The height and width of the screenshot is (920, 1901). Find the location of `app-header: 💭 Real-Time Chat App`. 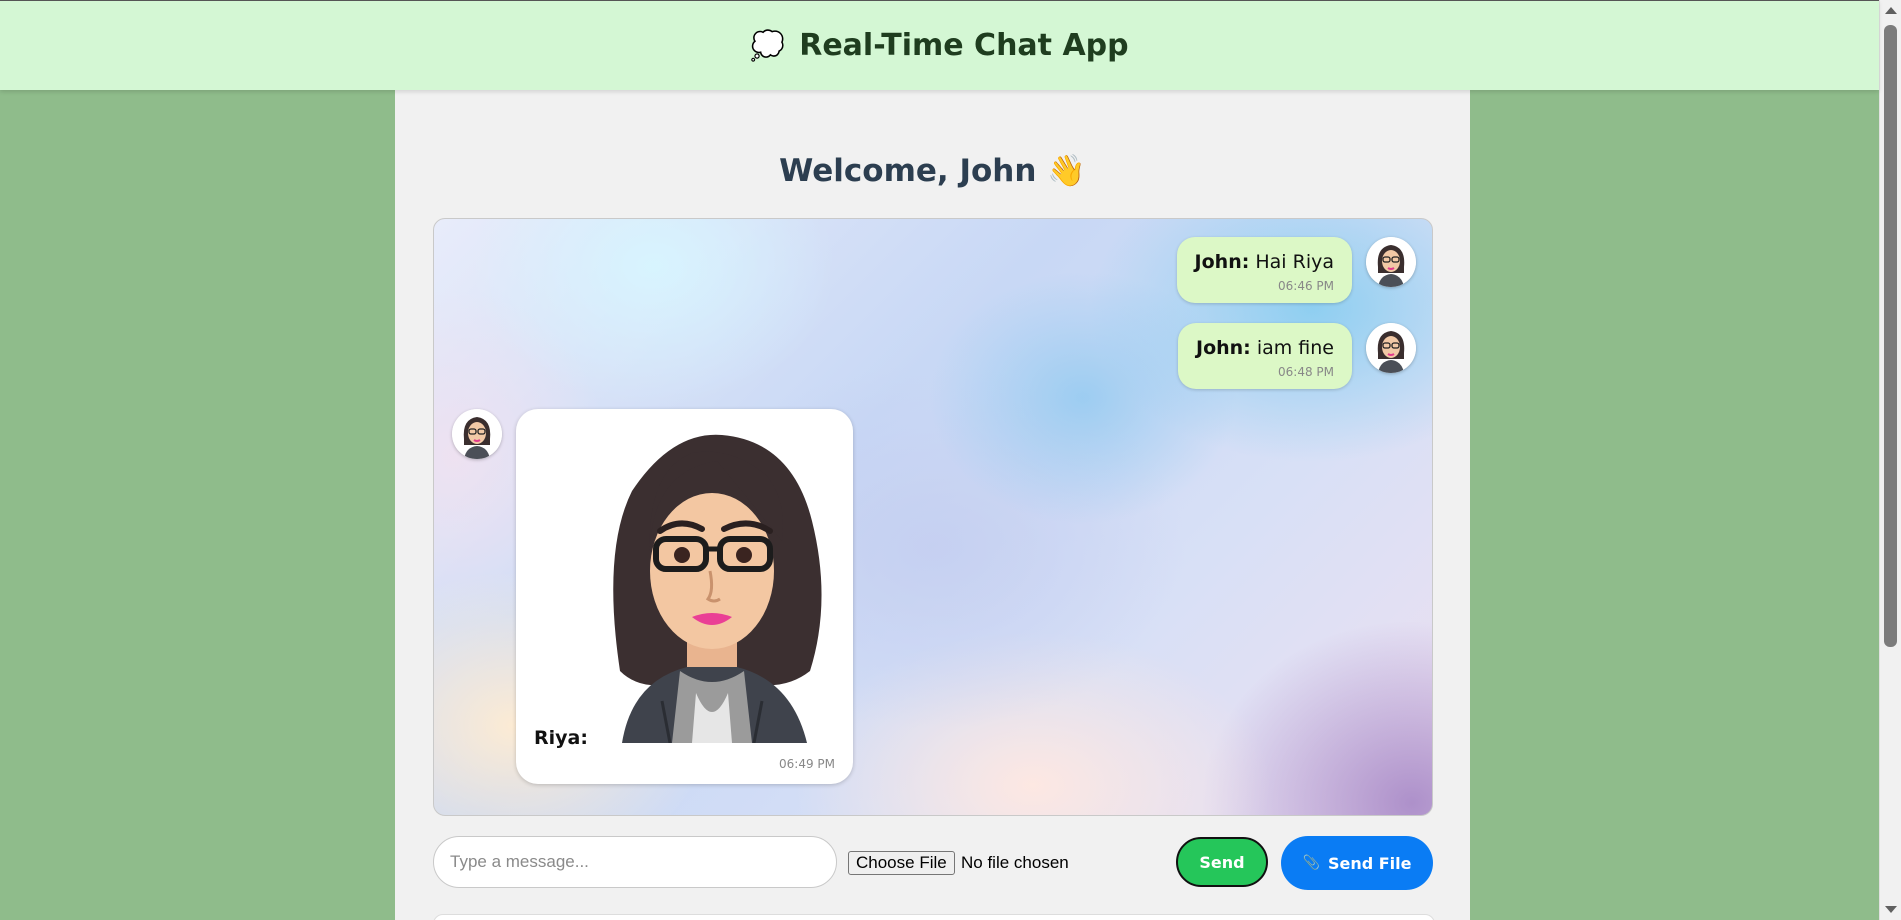

app-header: 💭 Real-Time Chat App is located at coordinates (939, 45).